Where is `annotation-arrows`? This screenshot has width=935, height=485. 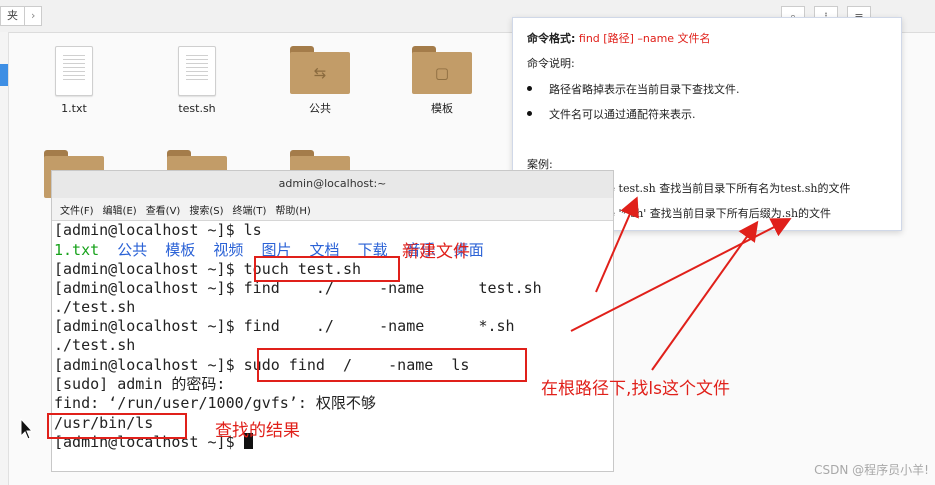
annotation-arrows is located at coordinates (681, 283).